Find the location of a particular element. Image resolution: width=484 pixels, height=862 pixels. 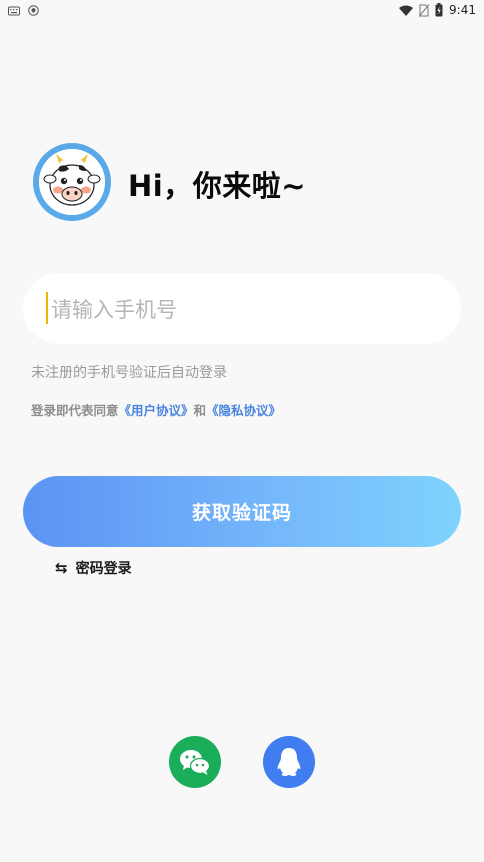

cow-avatar-icon is located at coordinates (72, 182).